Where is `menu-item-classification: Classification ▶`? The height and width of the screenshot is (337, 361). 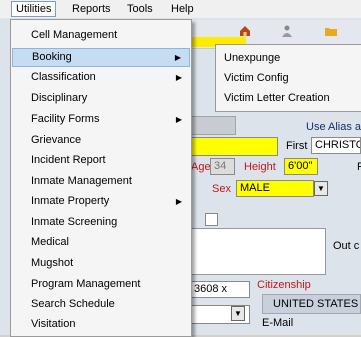 menu-item-classification: Classification ▶ is located at coordinates (101, 77).